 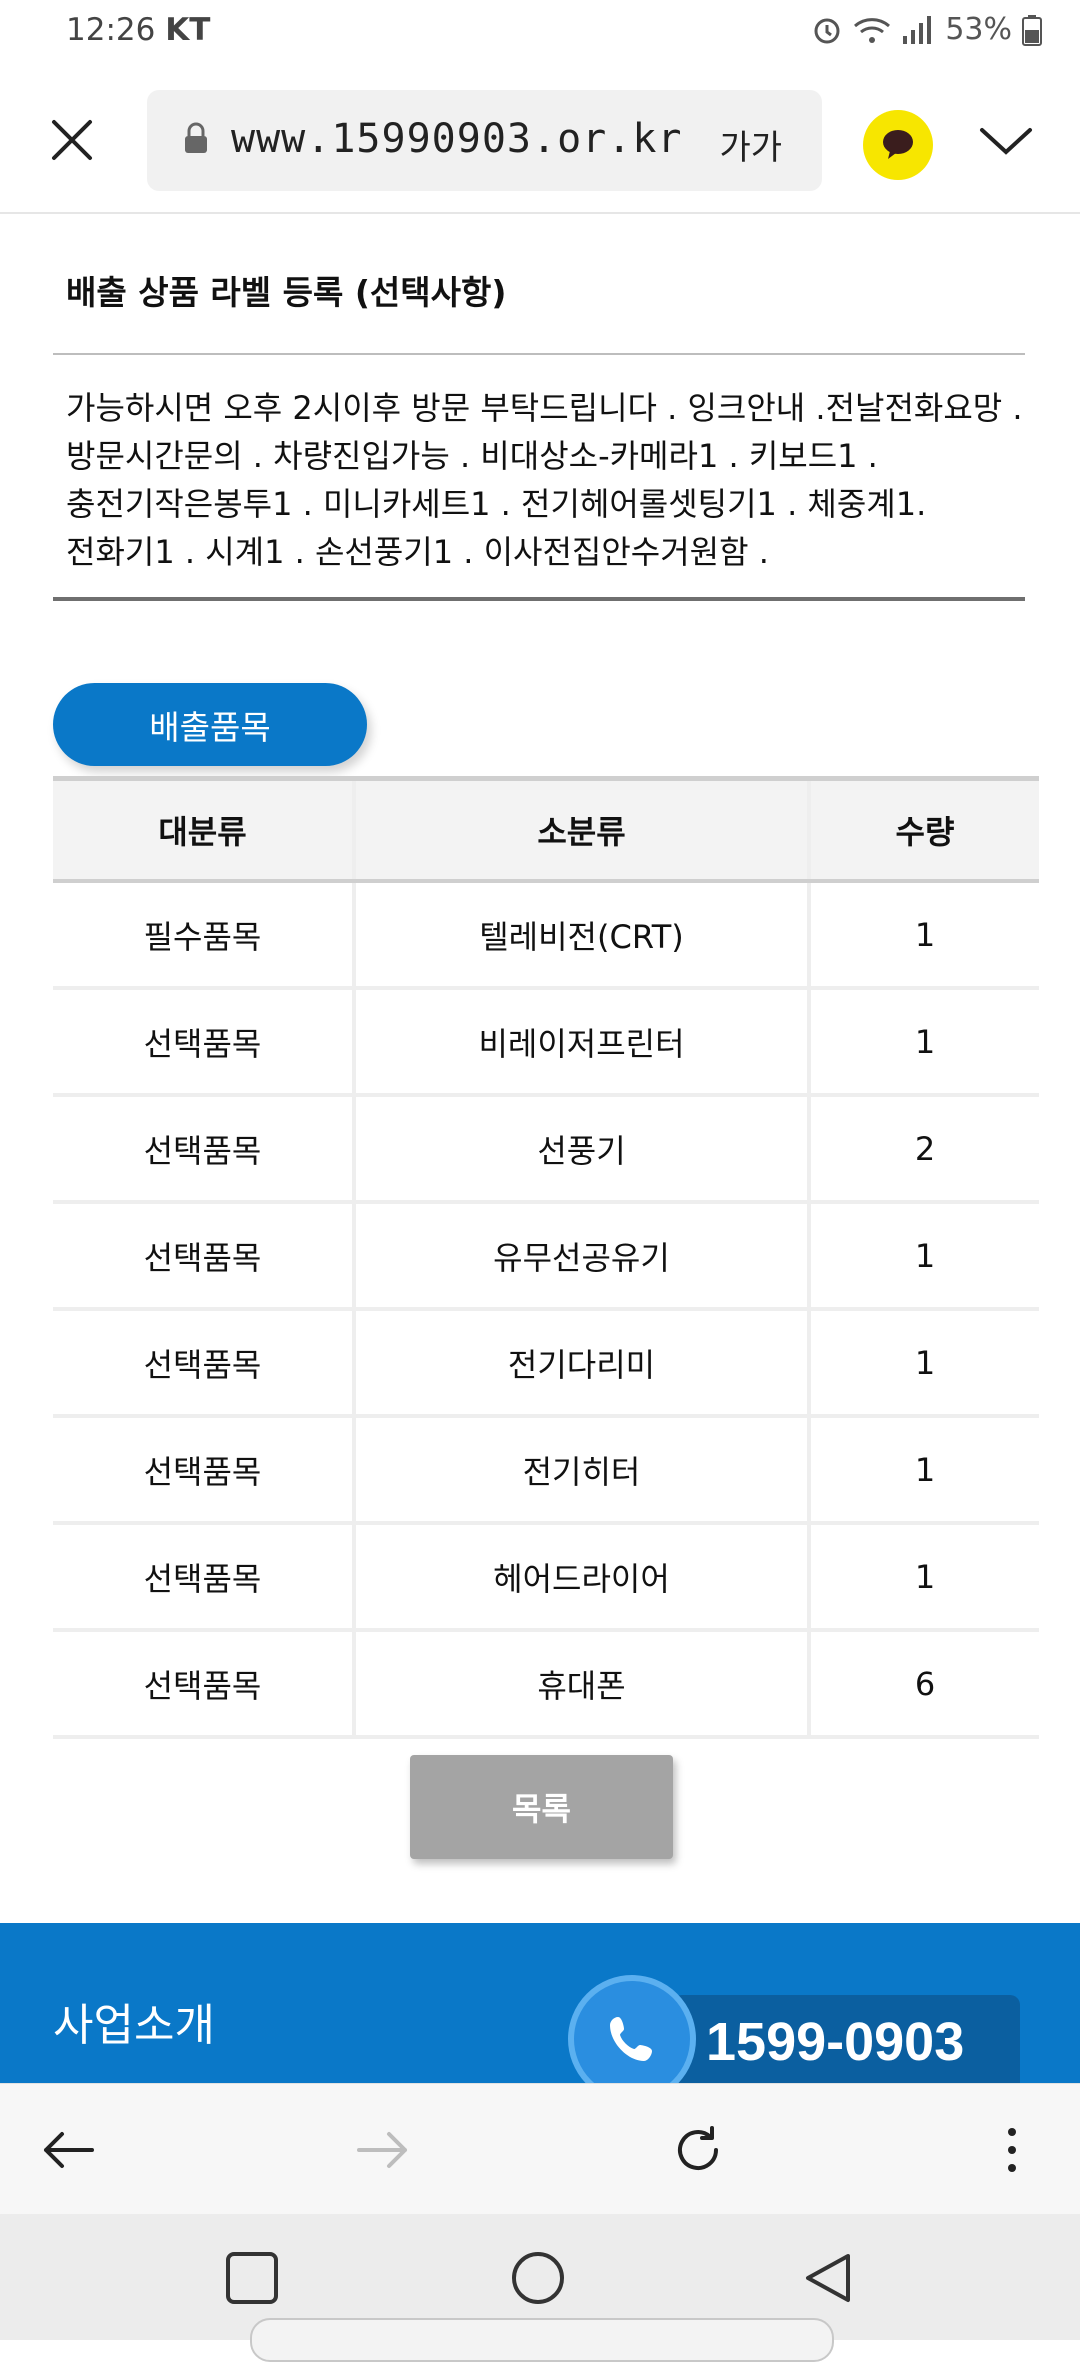 I want to click on close-icon, so click(x=72, y=140).